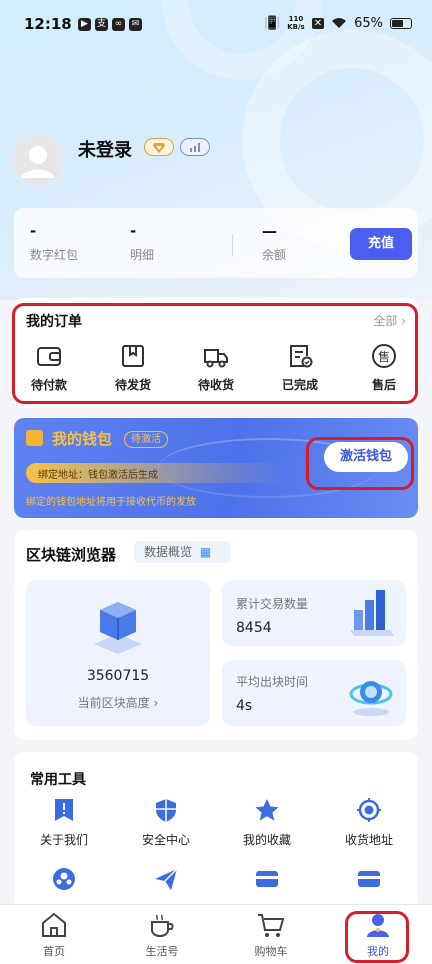 The width and height of the screenshot is (432, 964). I want to click on star-icon, so click(267, 810).